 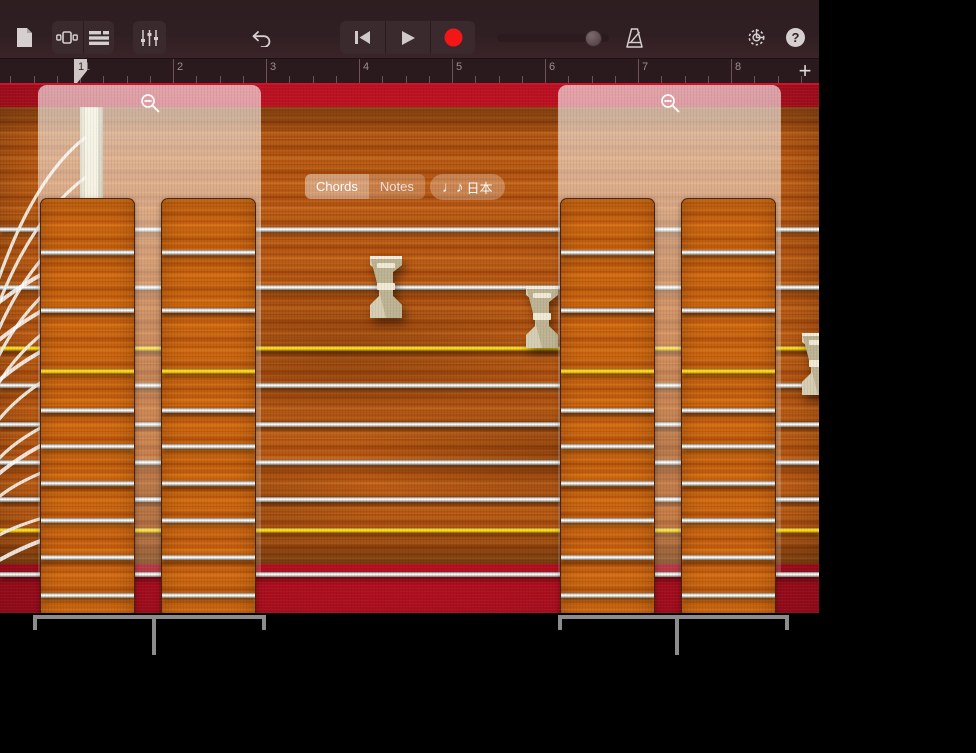 What do you see at coordinates (552, 37) in the screenshot?
I see `volume-slider` at bounding box center [552, 37].